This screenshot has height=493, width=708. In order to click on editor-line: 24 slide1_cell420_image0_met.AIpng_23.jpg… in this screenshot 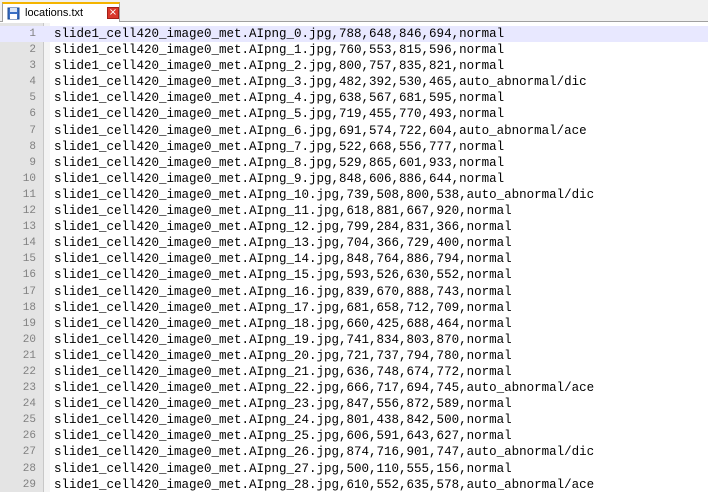, I will do `click(354, 404)`.